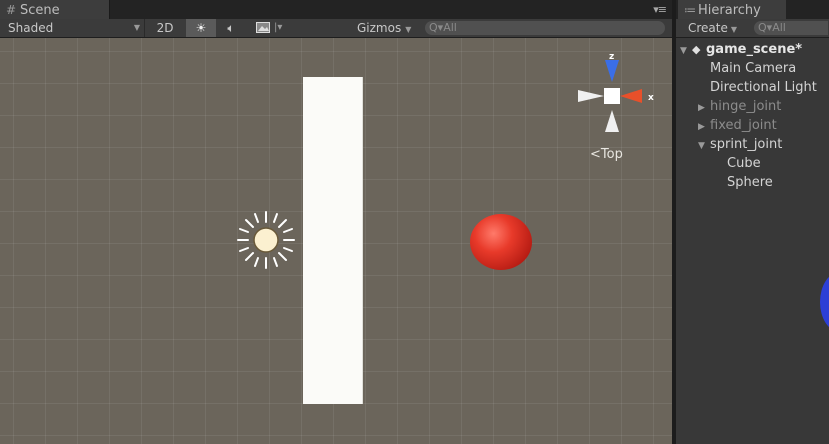 The height and width of the screenshot is (444, 829). Describe the element at coordinates (336, 28) in the screenshot. I see `scene-toolbar: Shaded ▼ 2D ☀ 🔈︎ |▾ Gizmos ▼ Q▾All` at that location.